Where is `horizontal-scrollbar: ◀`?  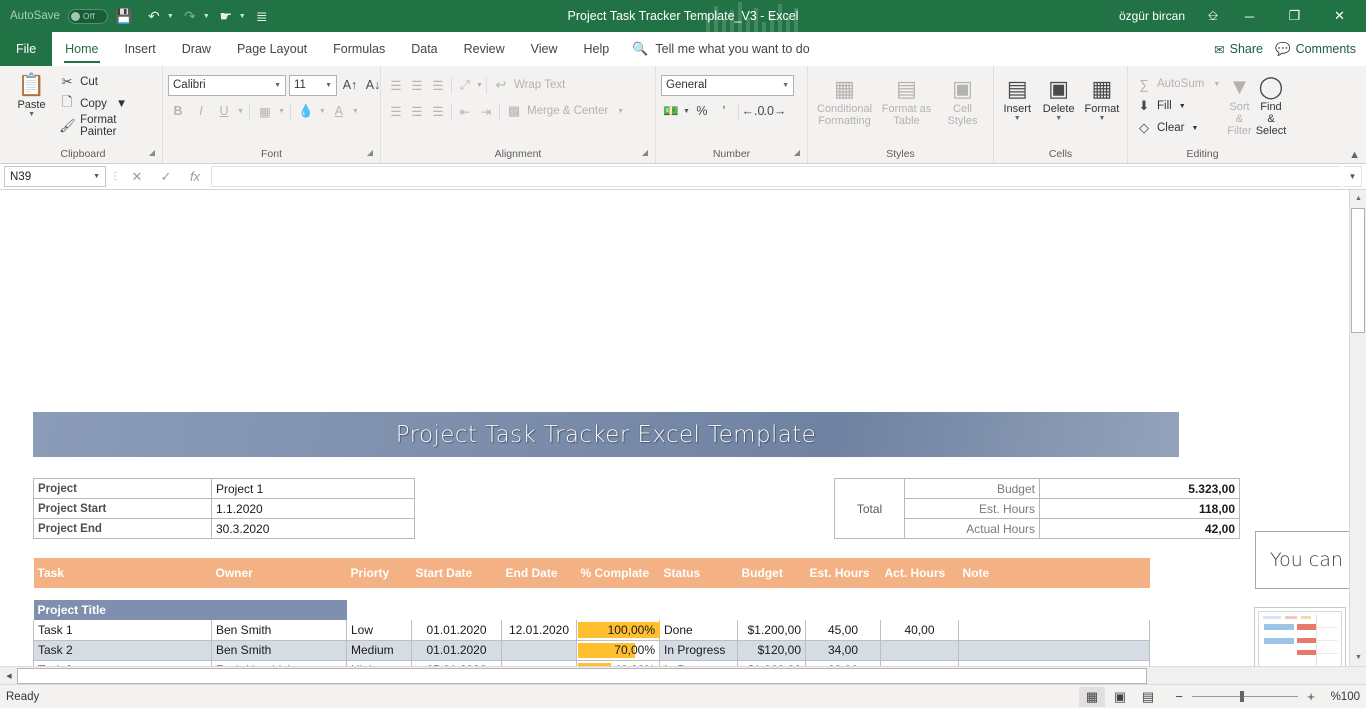 horizontal-scrollbar: ◀ is located at coordinates (683, 675).